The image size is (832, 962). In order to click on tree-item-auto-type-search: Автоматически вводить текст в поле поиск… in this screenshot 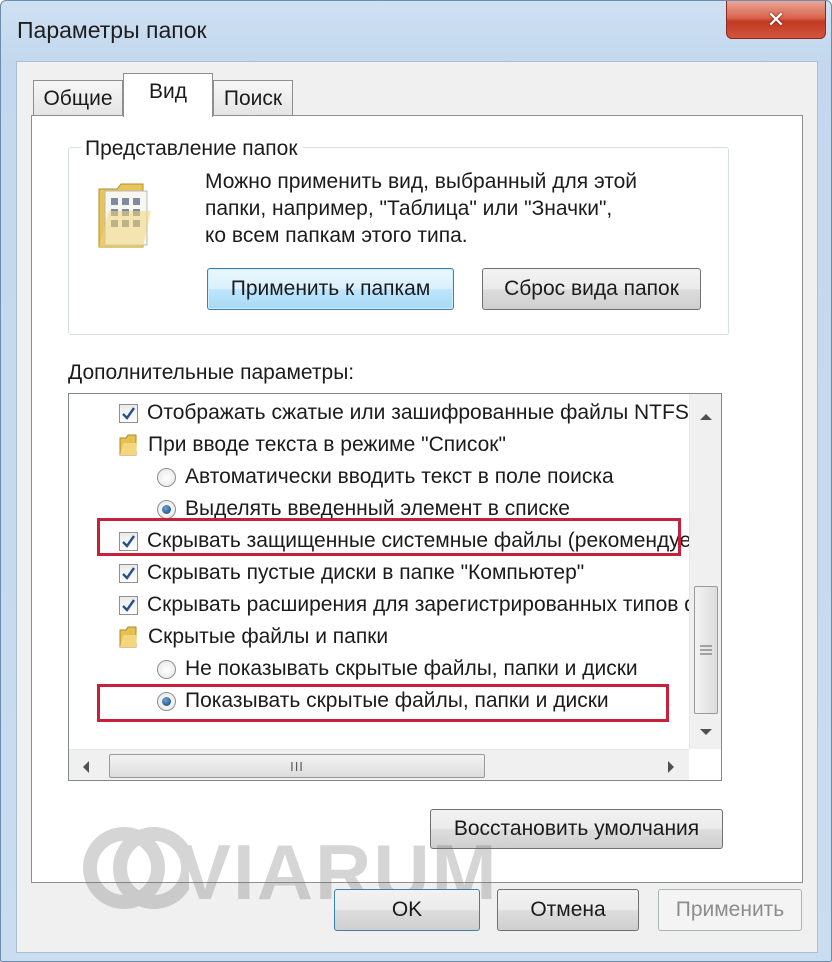, I will do `click(385, 477)`.